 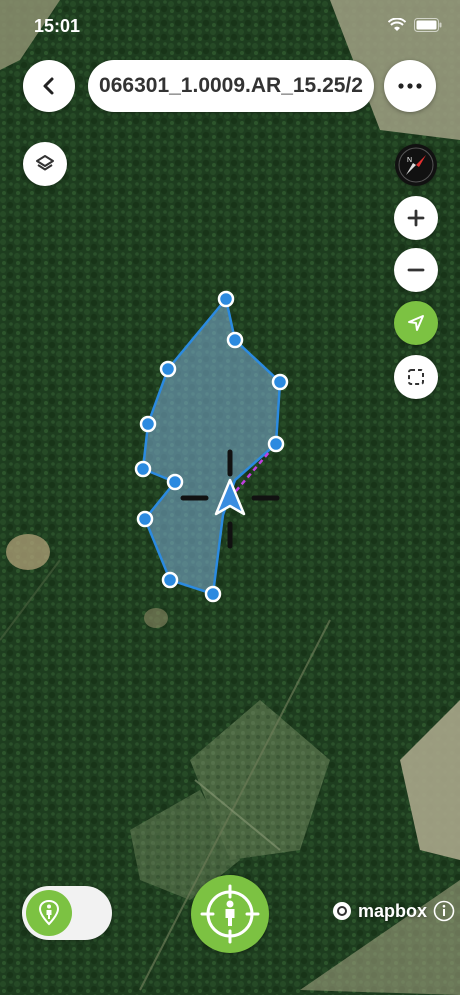 I want to click on dashed-square-icon, so click(x=416, y=377).